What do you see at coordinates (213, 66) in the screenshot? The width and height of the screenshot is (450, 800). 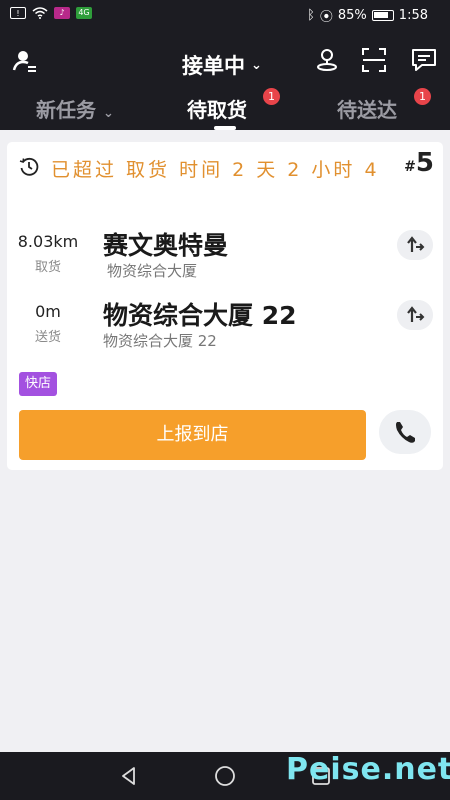 I see `mode-label: 接单中` at bounding box center [213, 66].